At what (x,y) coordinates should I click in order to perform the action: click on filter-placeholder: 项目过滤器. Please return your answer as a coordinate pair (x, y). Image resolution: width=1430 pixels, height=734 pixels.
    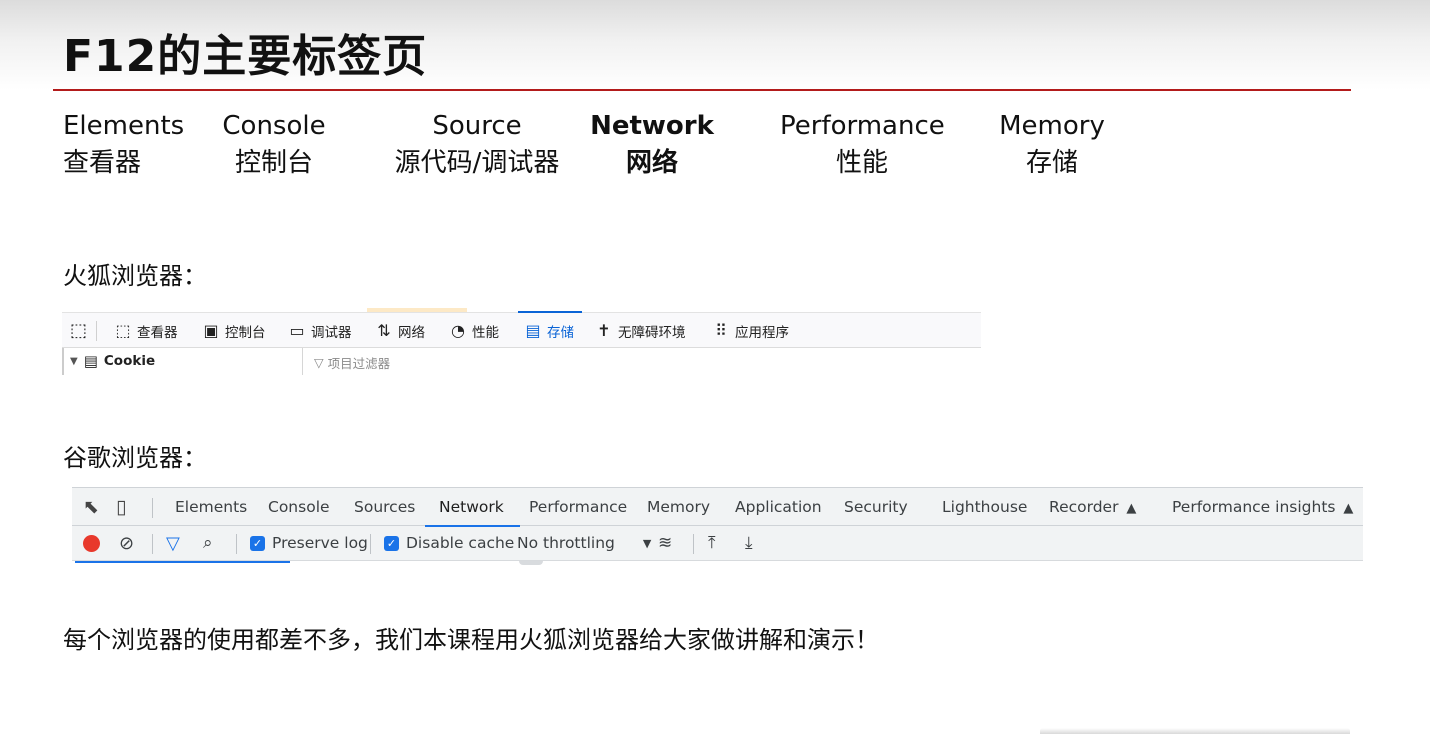
    Looking at the image, I should click on (359, 363).